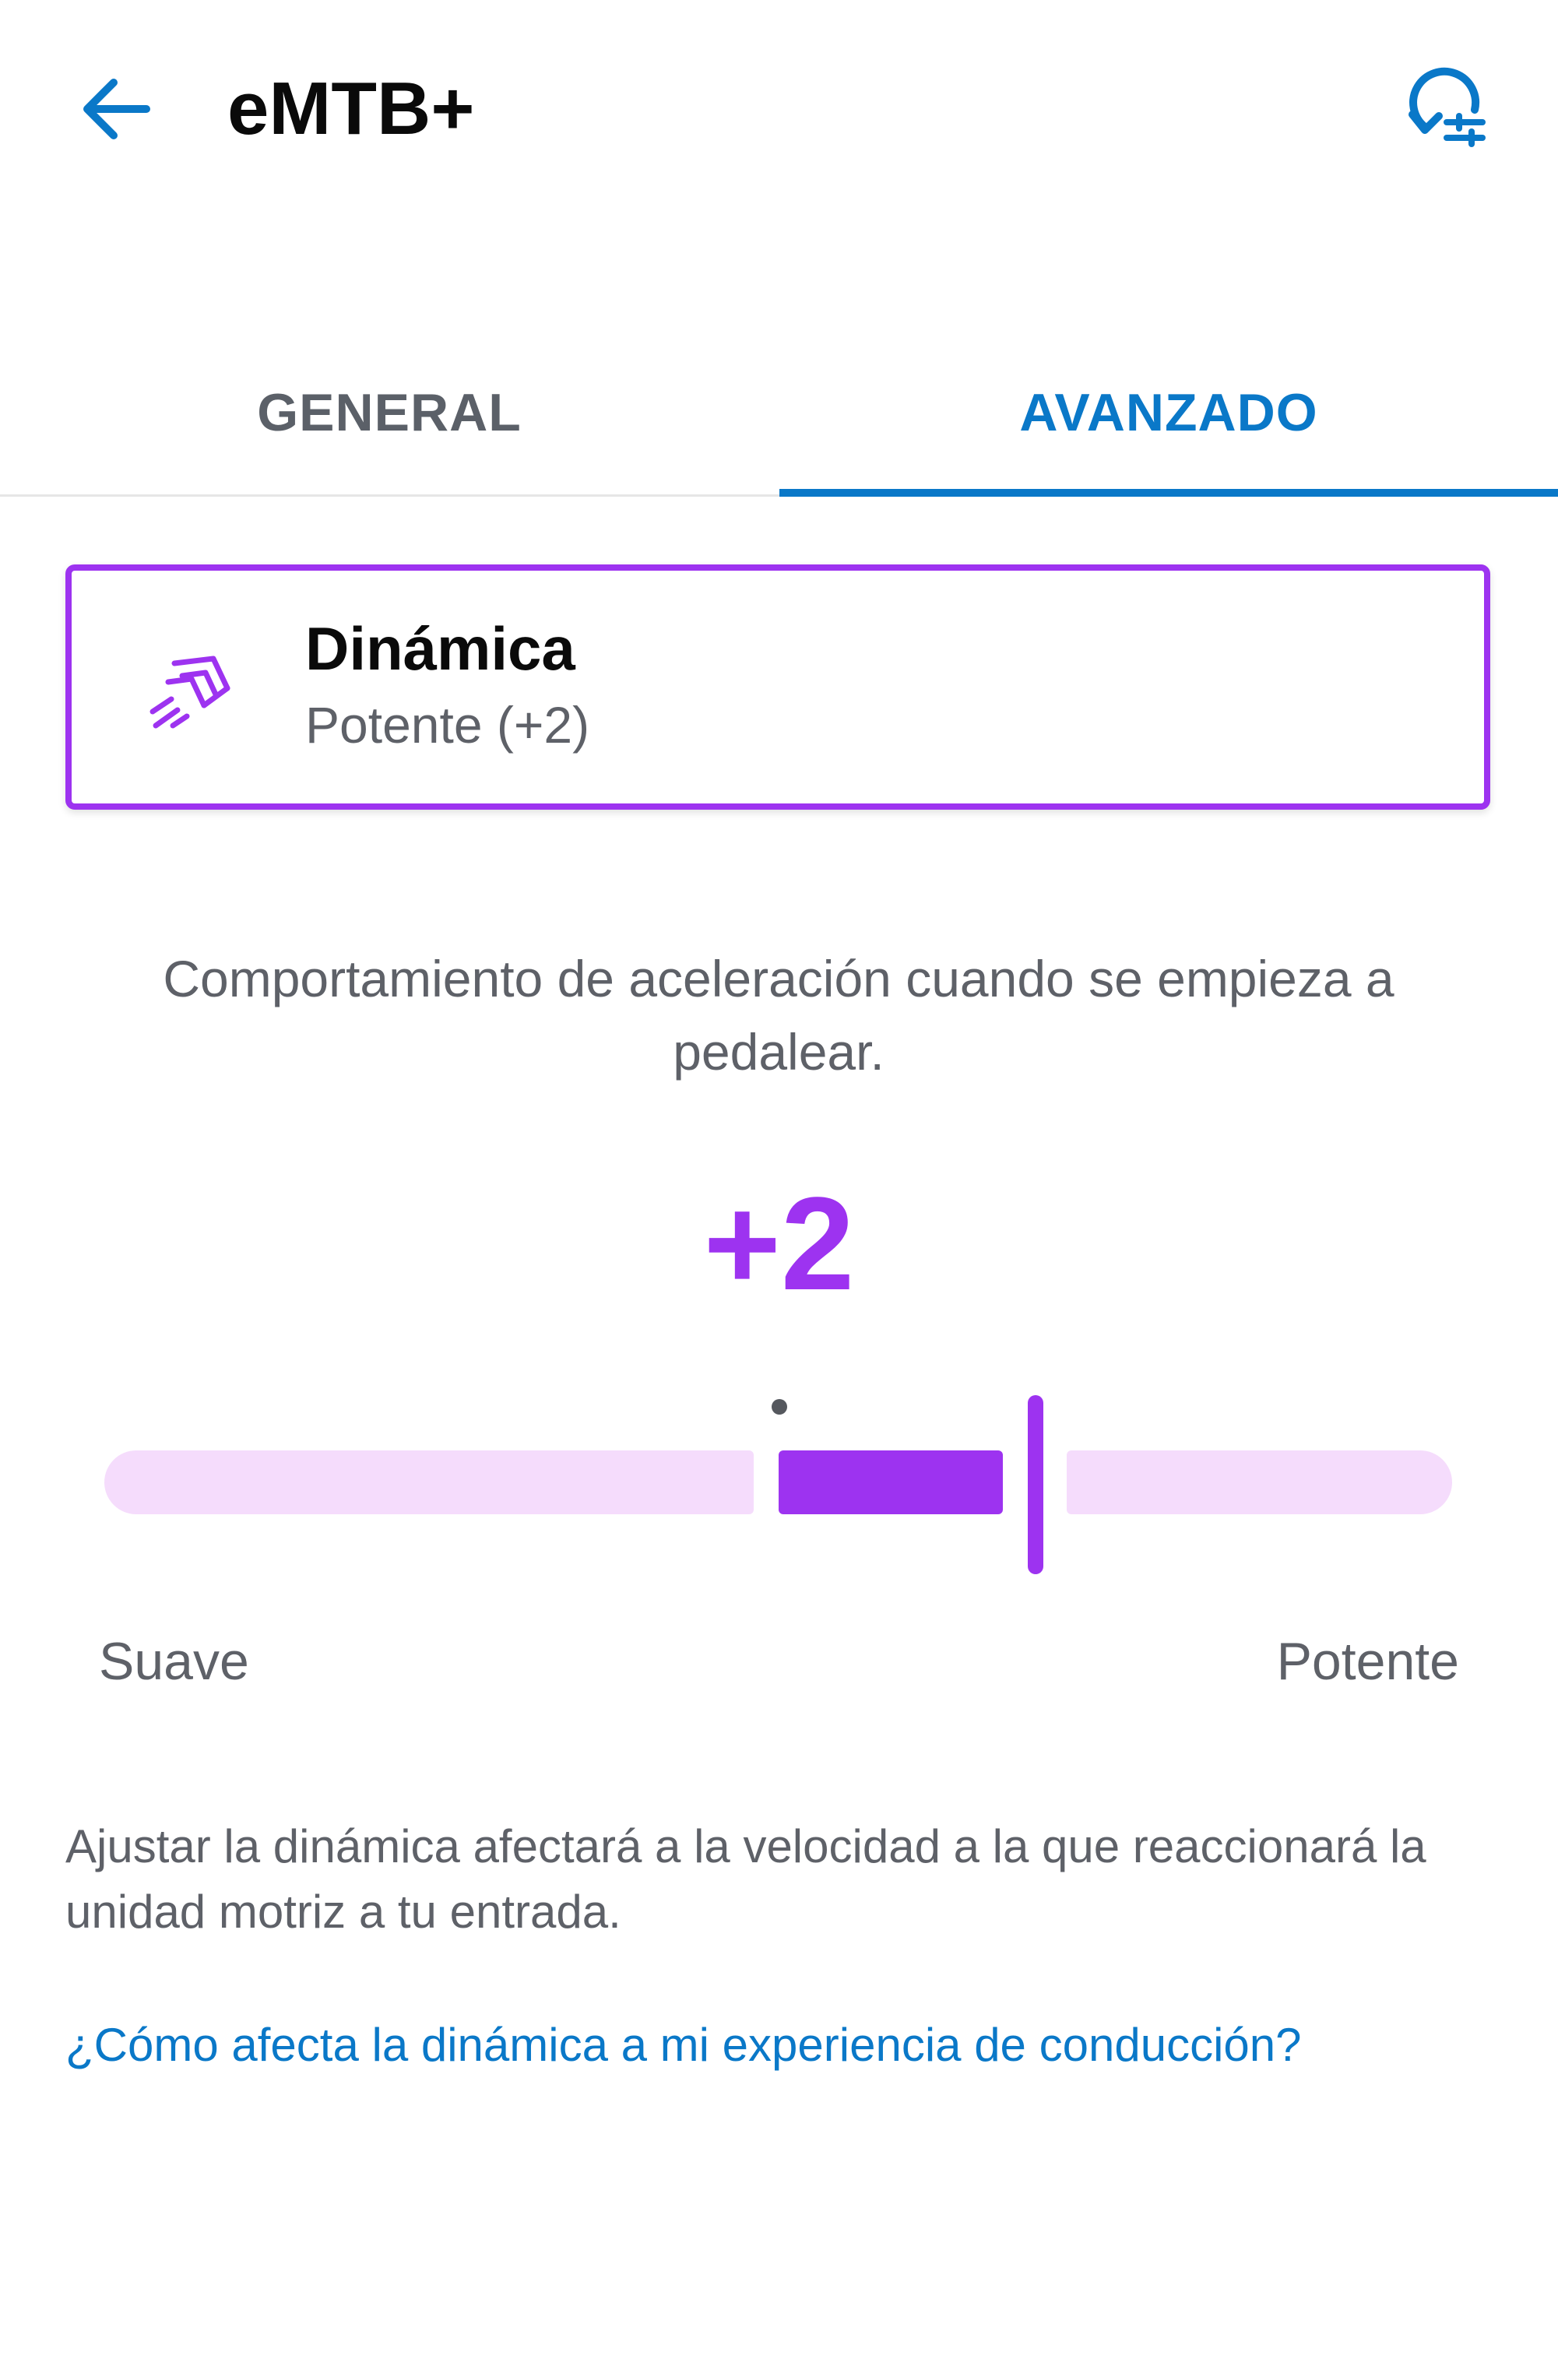 Image resolution: width=1558 pixels, height=2380 pixels. Describe the element at coordinates (174, 1661) in the screenshot. I see `slider-min-label: Suave` at that location.